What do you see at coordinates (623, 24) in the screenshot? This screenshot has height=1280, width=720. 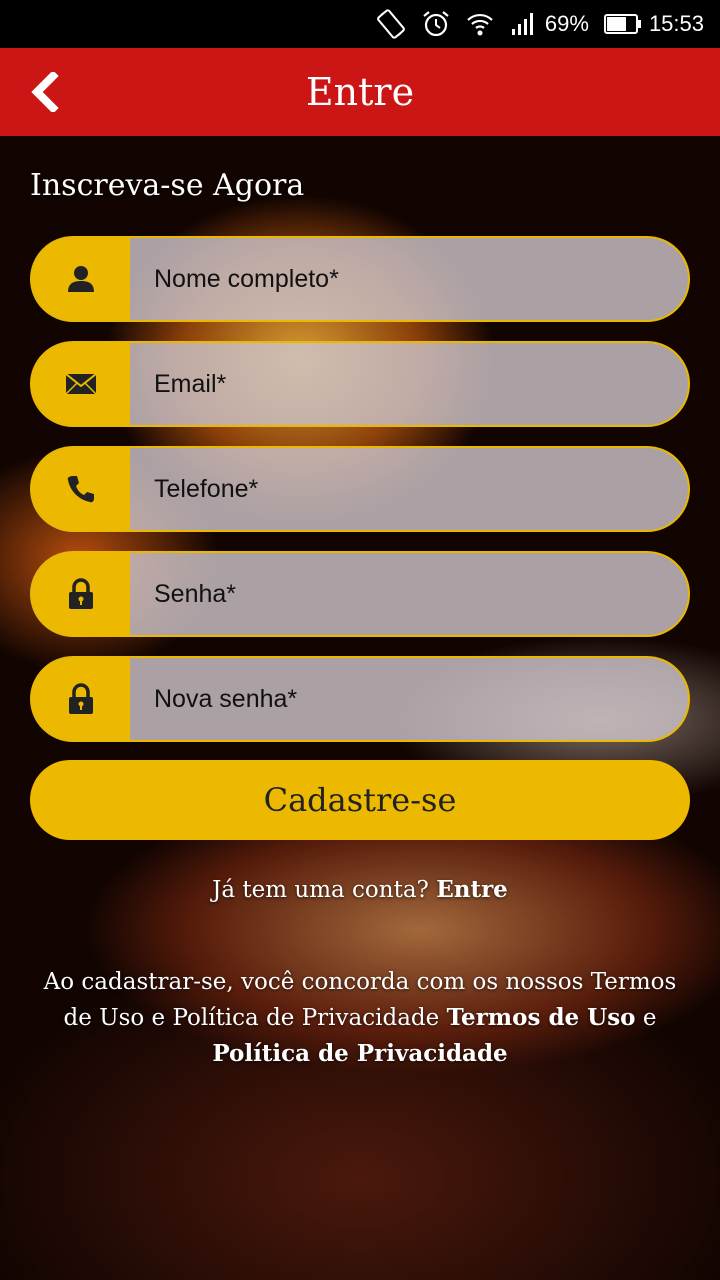 I see `battery-icon` at bounding box center [623, 24].